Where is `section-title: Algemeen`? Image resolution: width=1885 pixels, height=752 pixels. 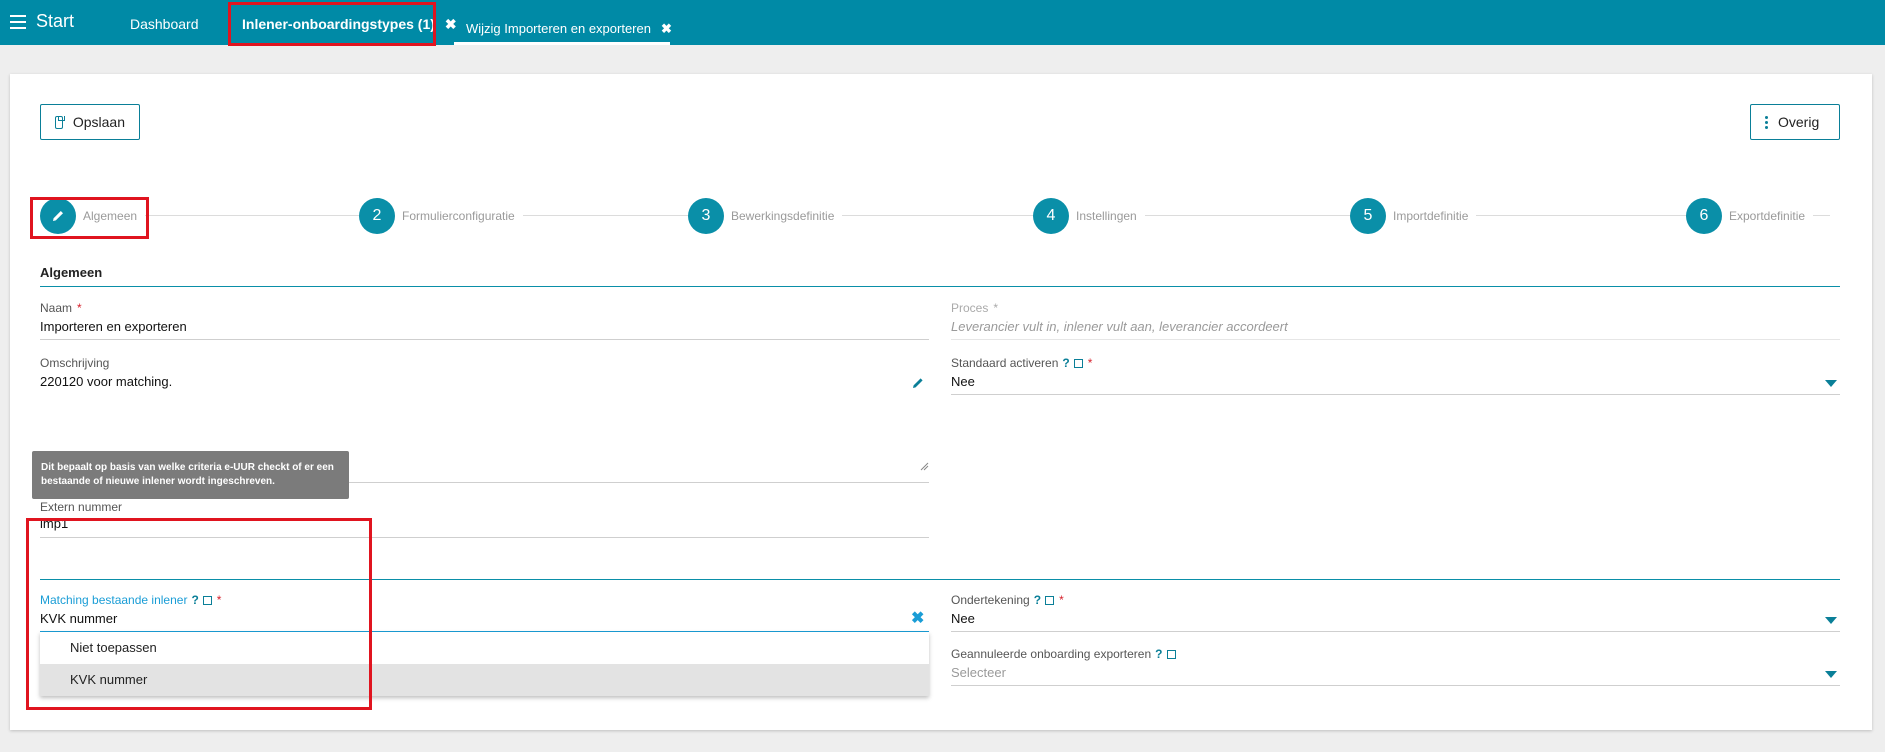 section-title: Algemeen is located at coordinates (71, 272).